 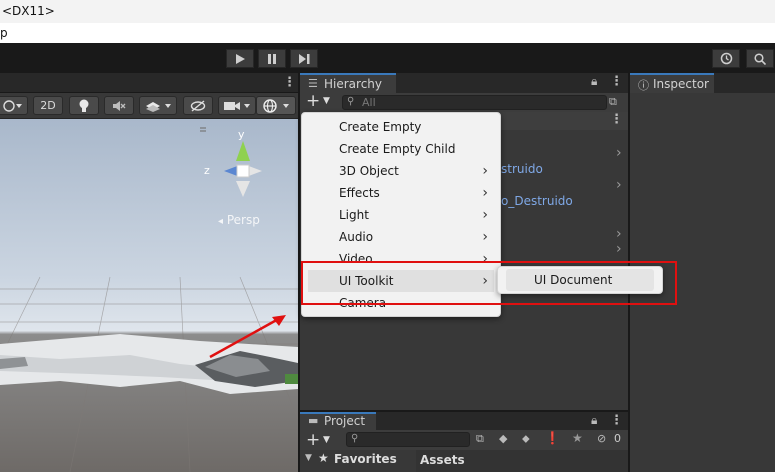 What do you see at coordinates (601, 438) in the screenshot?
I see `hidden-packages-icon: ⊘` at bounding box center [601, 438].